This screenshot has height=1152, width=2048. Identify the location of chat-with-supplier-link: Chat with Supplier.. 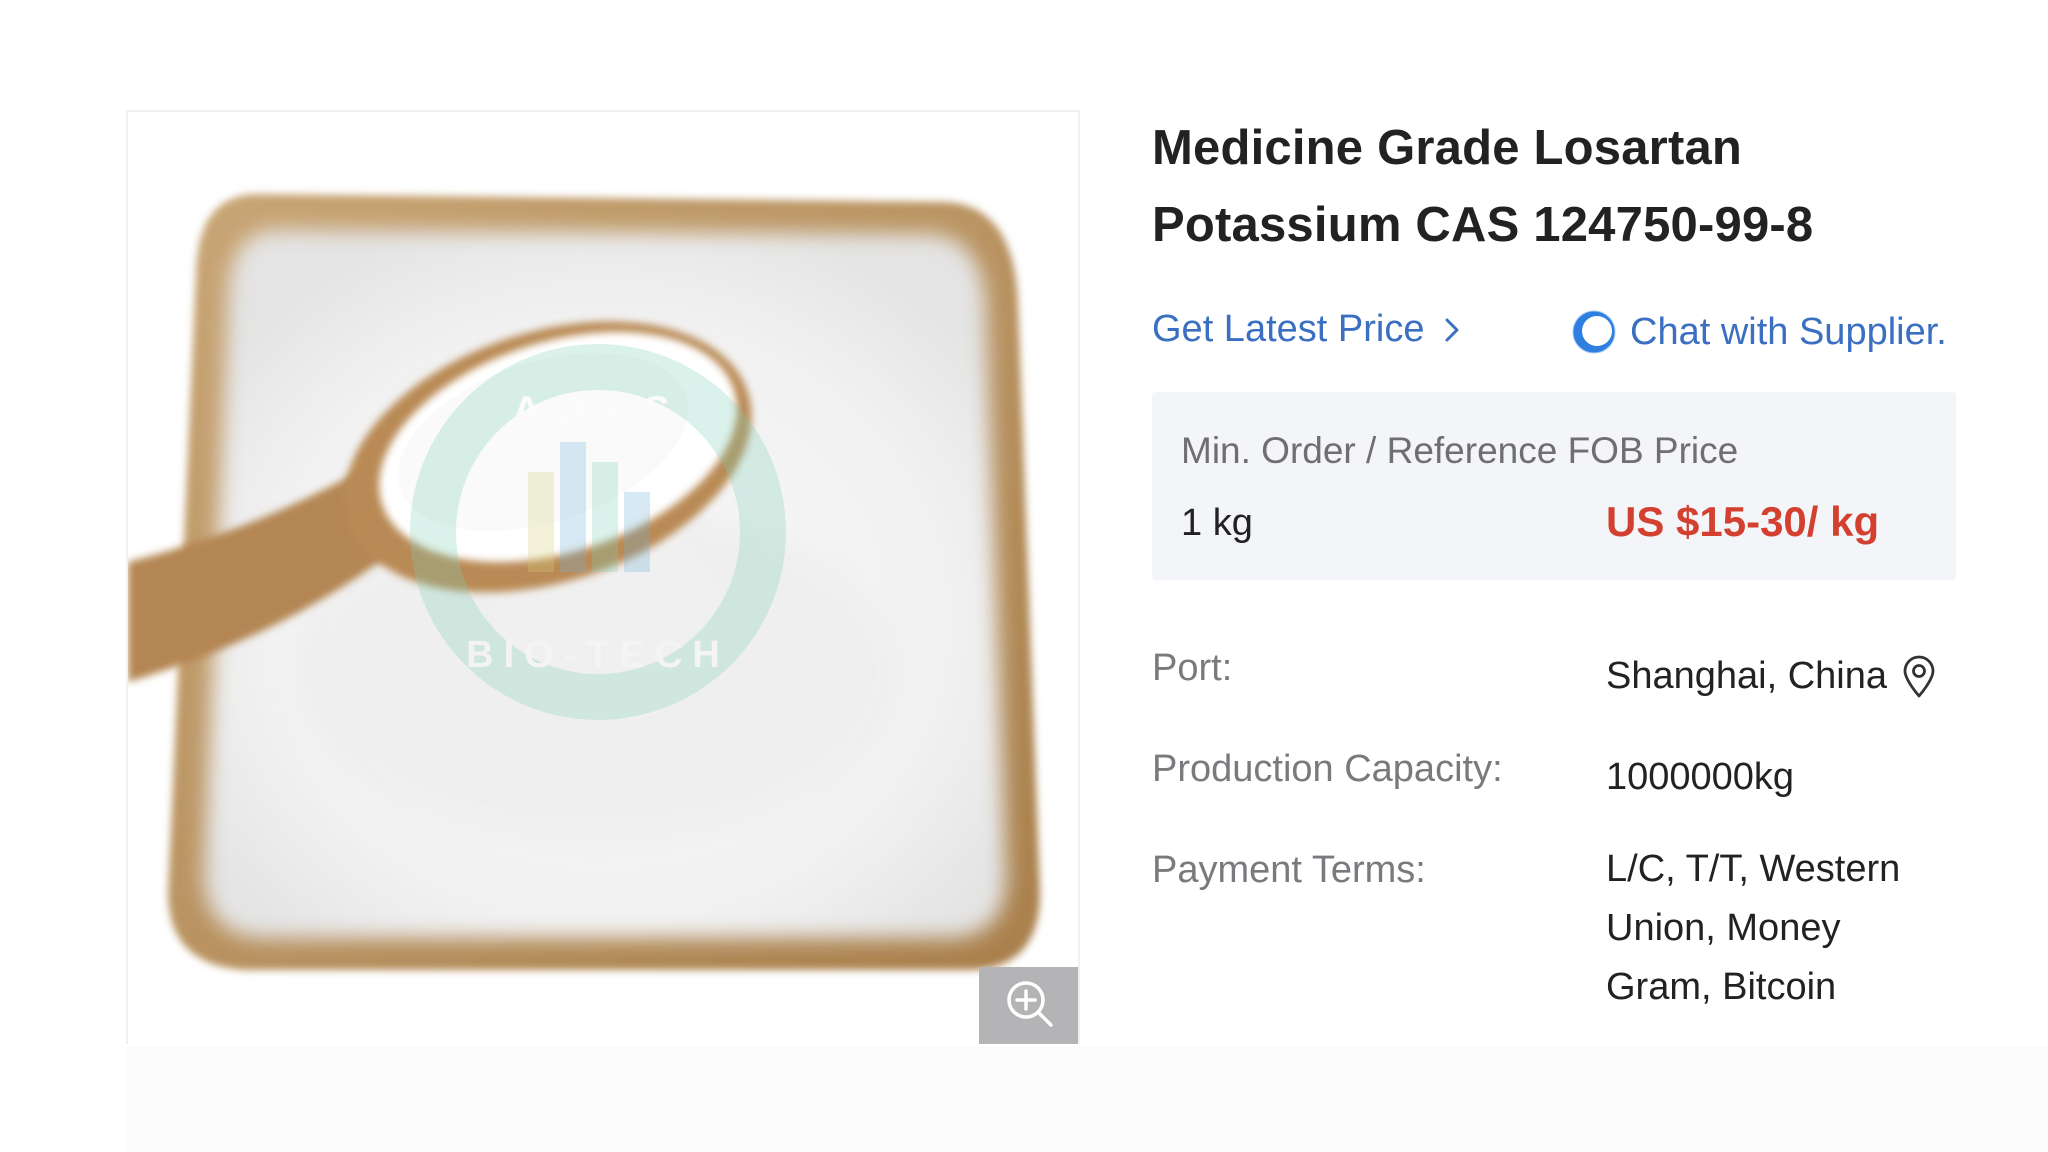
(1758, 332).